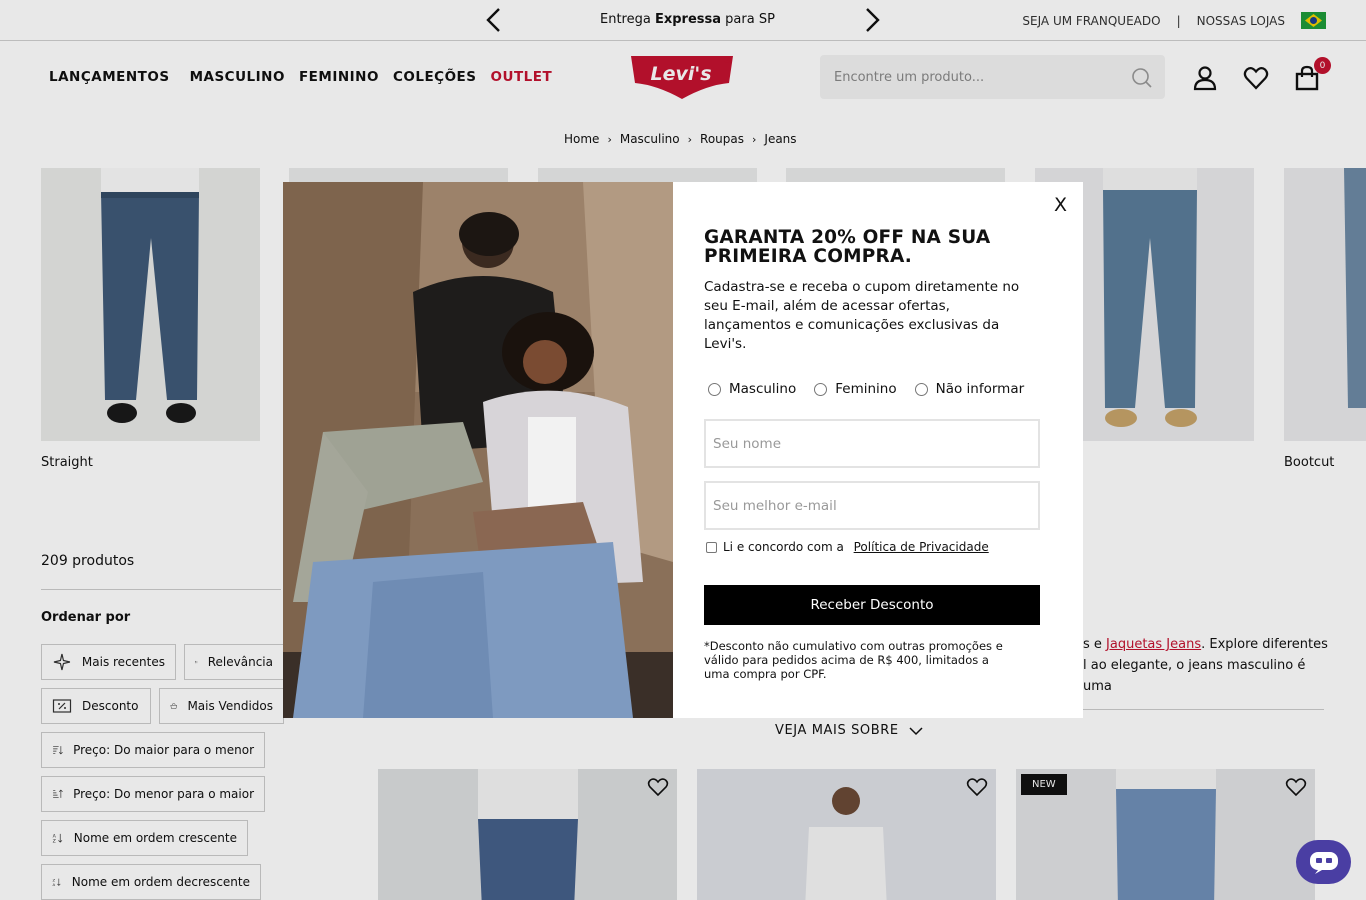  What do you see at coordinates (847, 247) in the screenshot?
I see `modal-title: GARANTA 20% OFF NA SUA PRIMEIRA COMPRA.` at bounding box center [847, 247].